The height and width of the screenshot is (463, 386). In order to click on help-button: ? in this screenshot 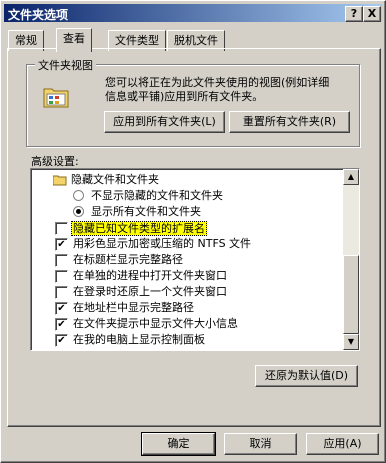, I will do `click(354, 14)`.